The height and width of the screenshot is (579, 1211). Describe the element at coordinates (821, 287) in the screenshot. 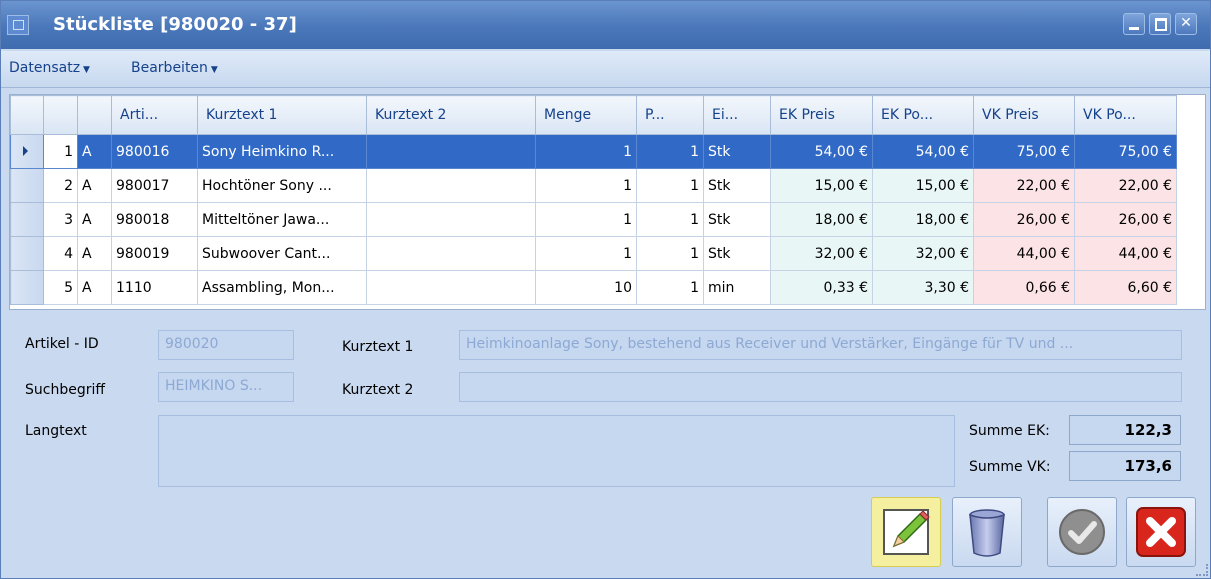

I see `cell-ek-preis: 0,33 €` at that location.